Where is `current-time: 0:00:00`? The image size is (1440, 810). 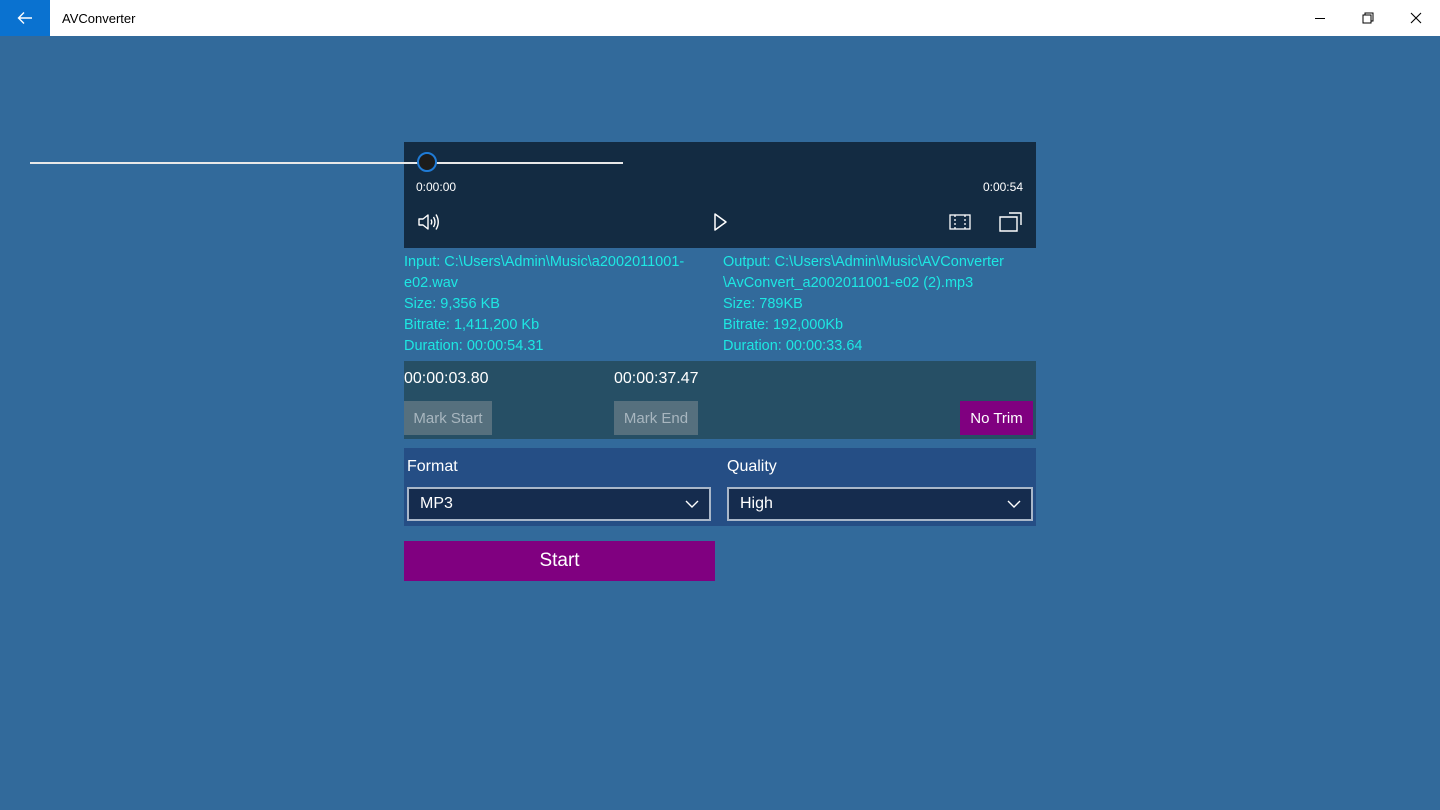 current-time: 0:00:00 is located at coordinates (436, 187).